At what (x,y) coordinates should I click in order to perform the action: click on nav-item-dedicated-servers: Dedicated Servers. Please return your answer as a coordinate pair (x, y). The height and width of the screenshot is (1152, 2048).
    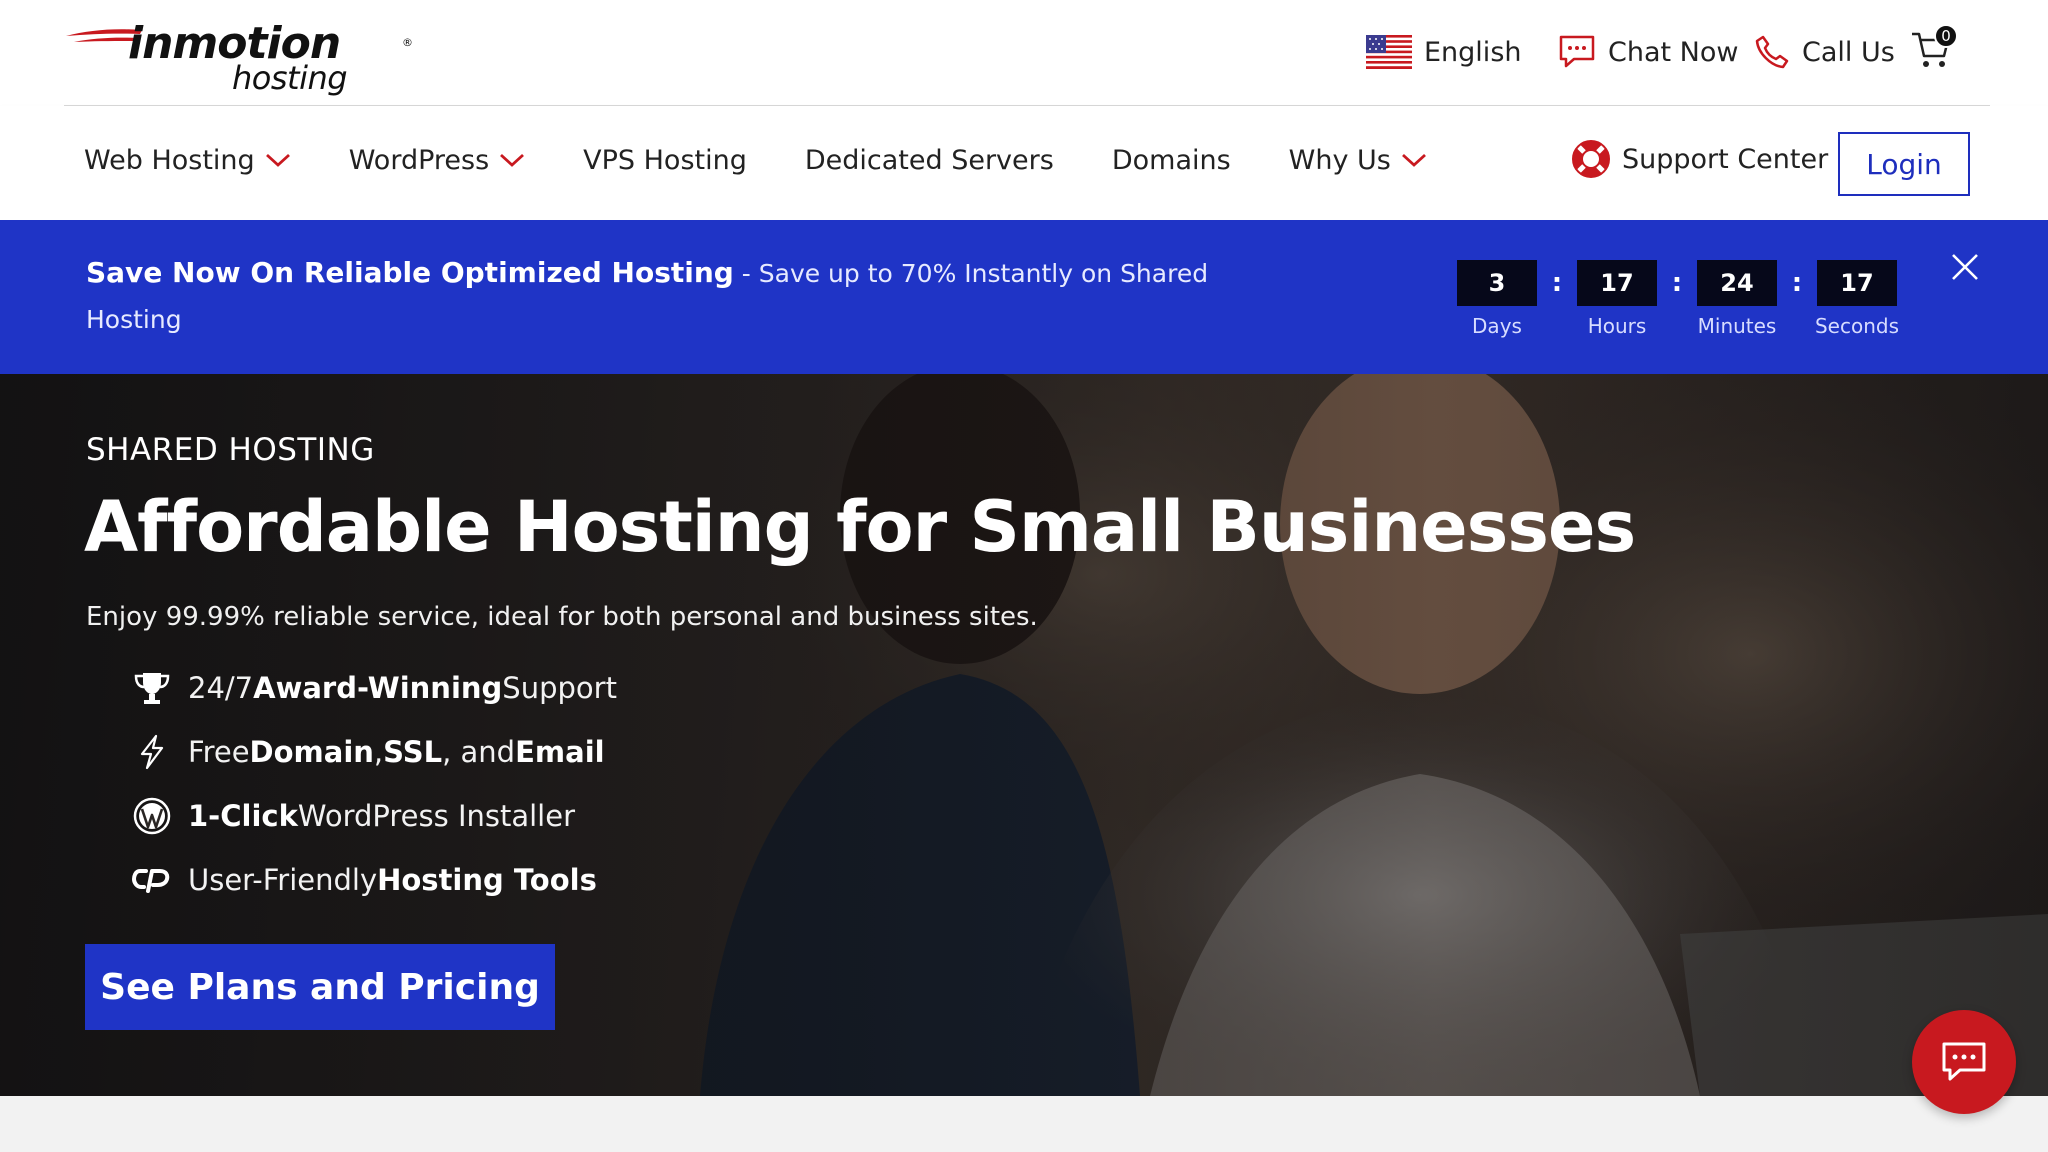
    Looking at the image, I should click on (929, 160).